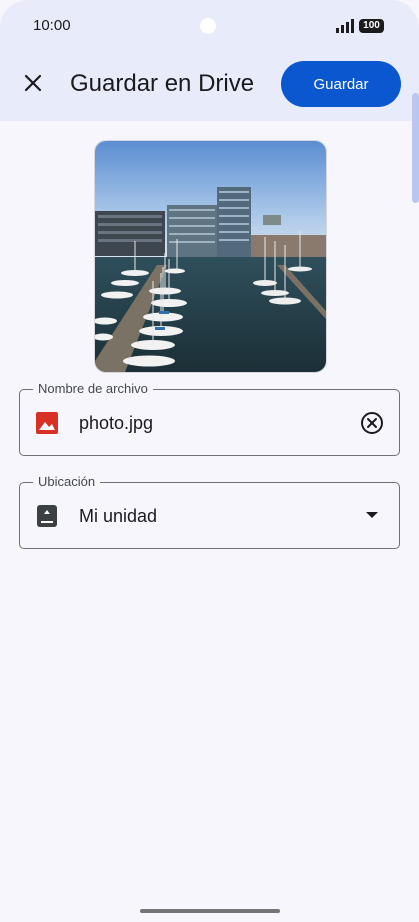  What do you see at coordinates (372, 423) in the screenshot?
I see `clear-icon` at bounding box center [372, 423].